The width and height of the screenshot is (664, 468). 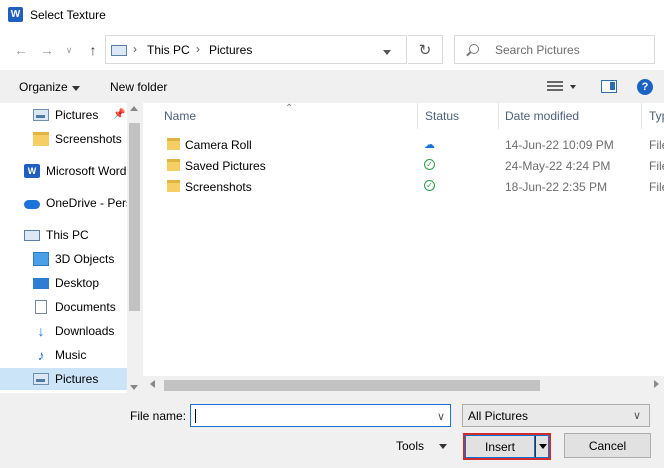 I want to click on file-name: Camera Roll, so click(x=218, y=145).